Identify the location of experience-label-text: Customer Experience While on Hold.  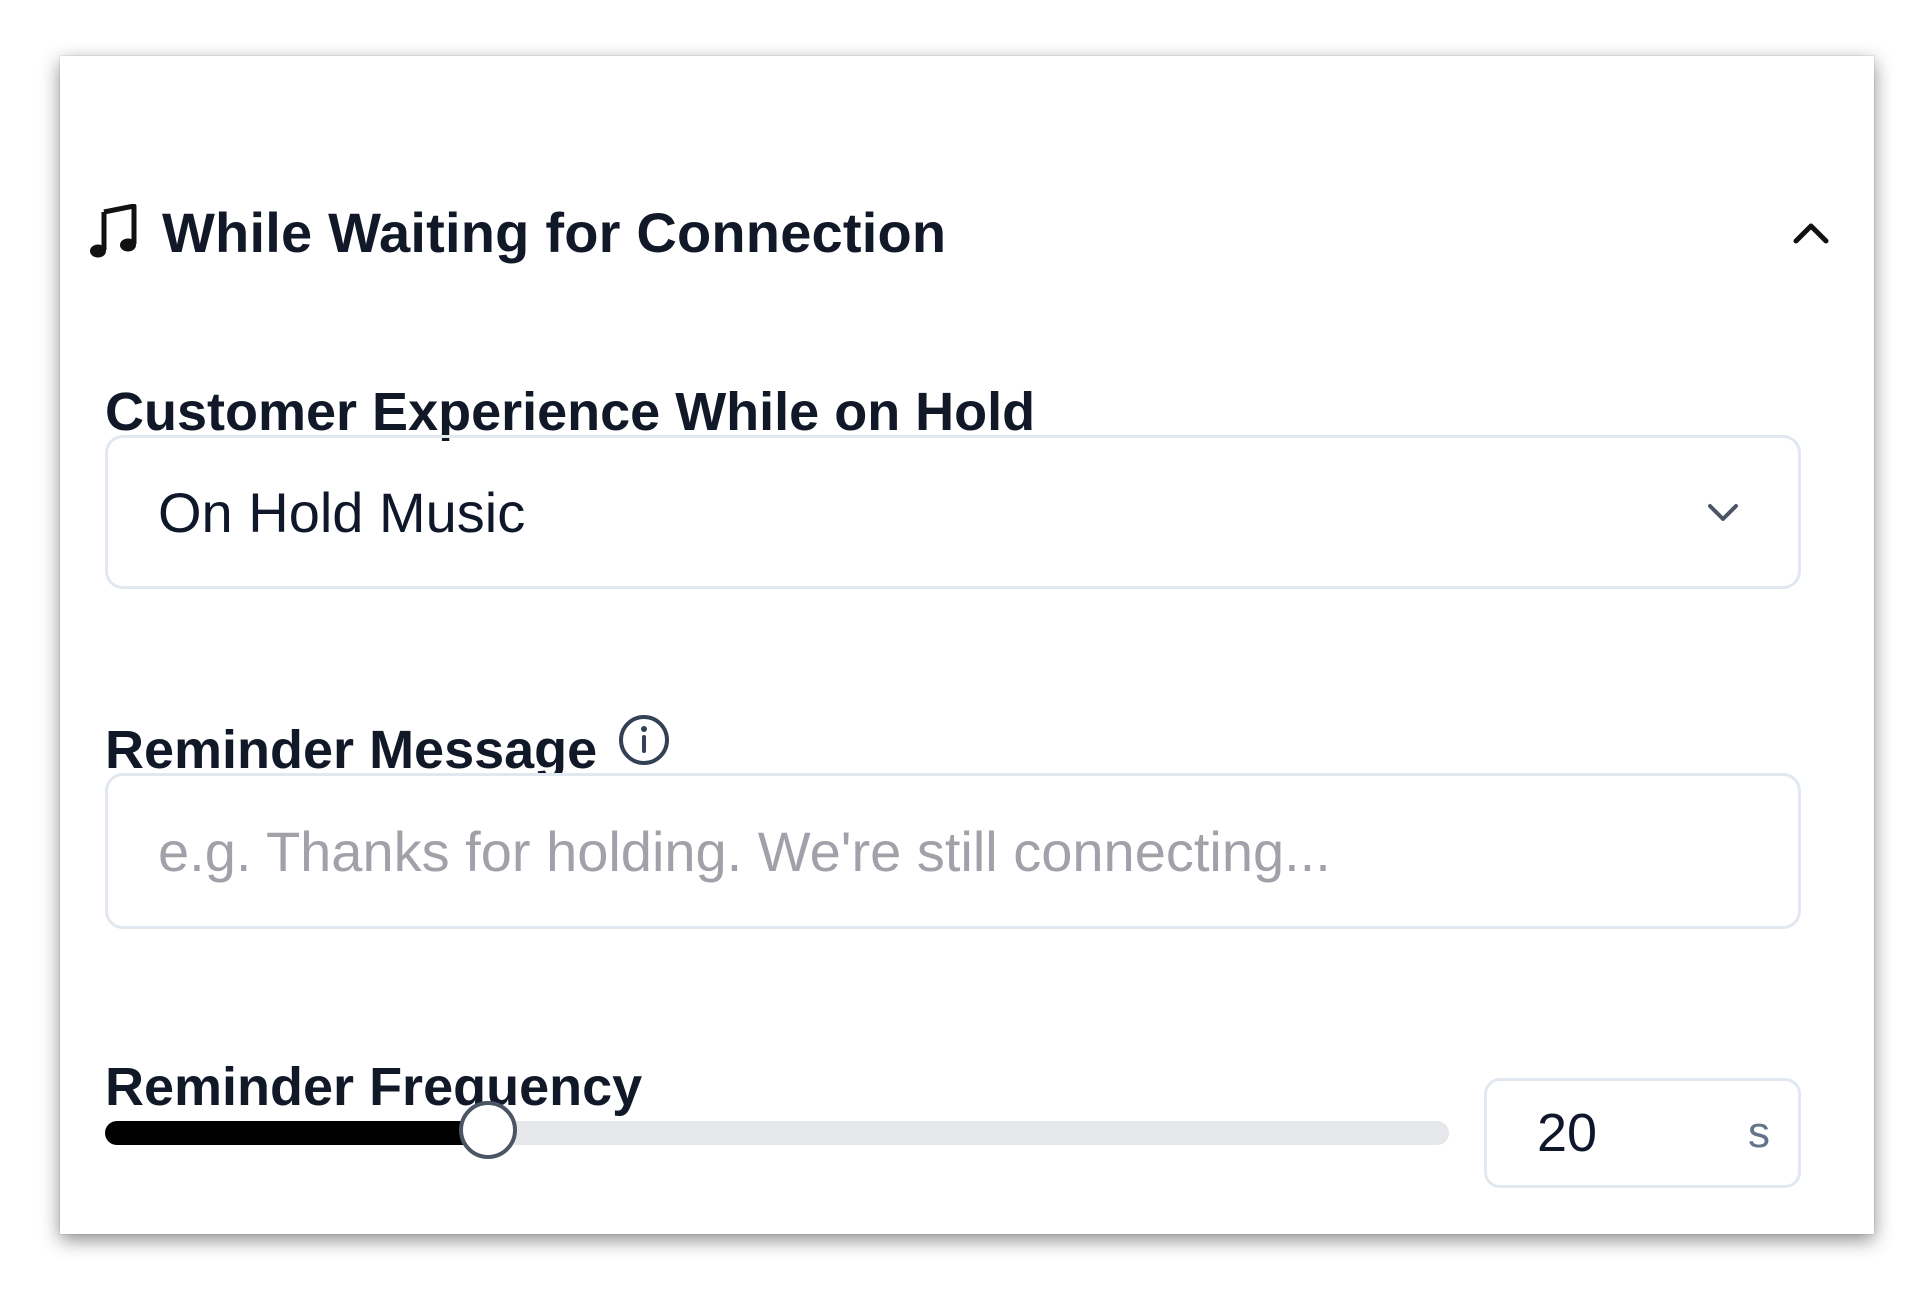
(570, 412).